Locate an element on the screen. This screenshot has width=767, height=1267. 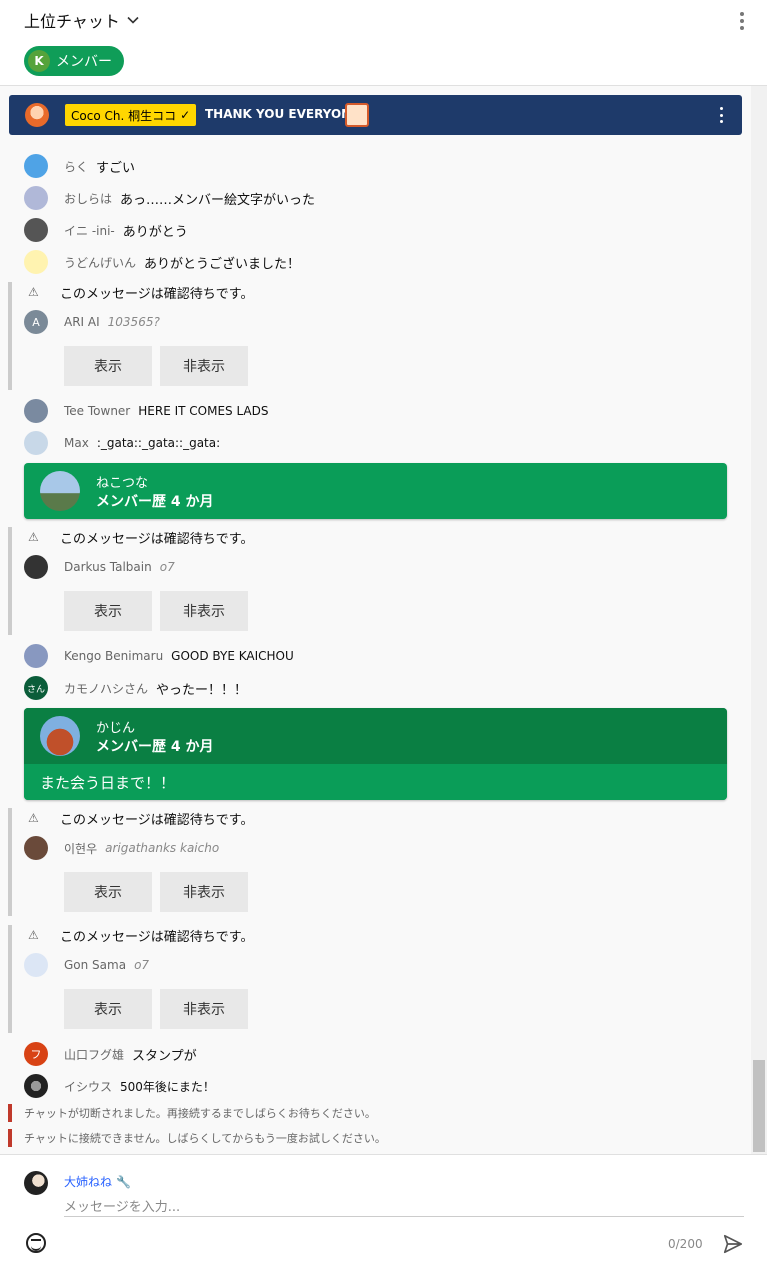
scrollbar-track is located at coordinates (759, 620).